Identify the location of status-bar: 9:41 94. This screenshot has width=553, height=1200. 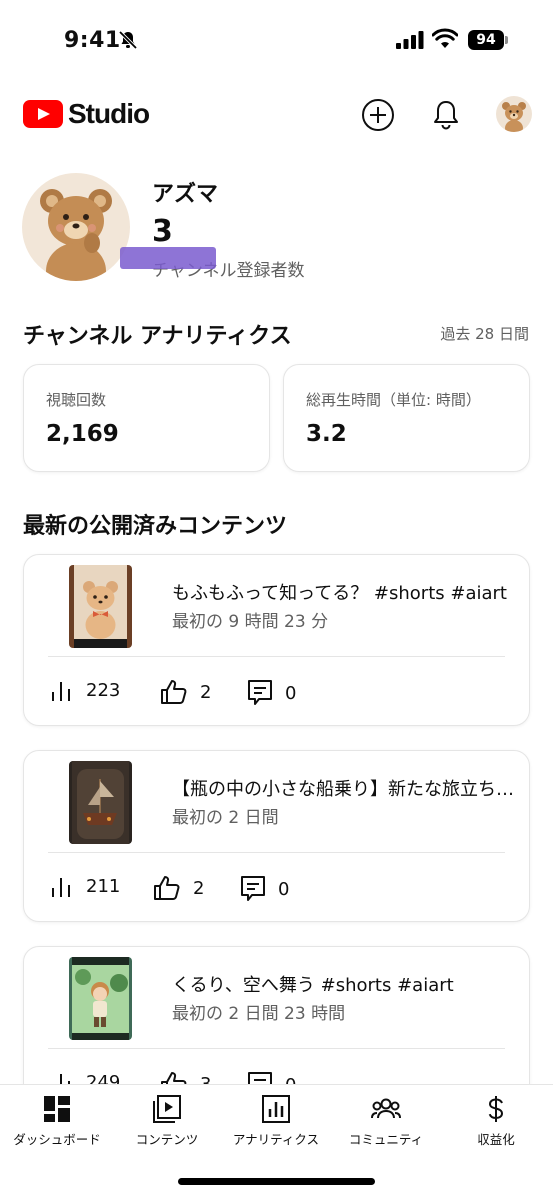
(276, 40).